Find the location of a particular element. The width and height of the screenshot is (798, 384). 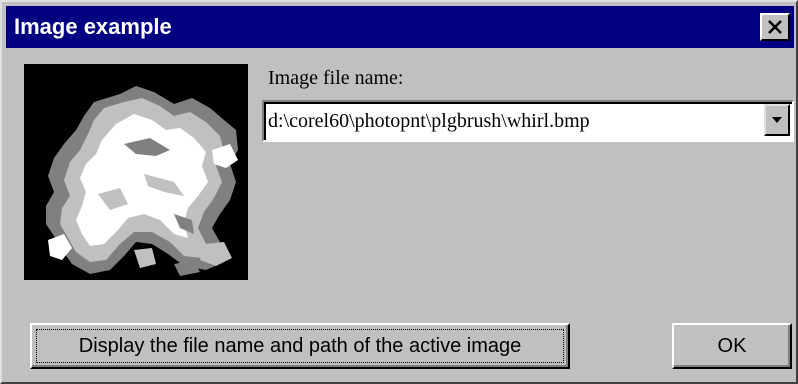

ok-button-label: OK is located at coordinates (732, 345).